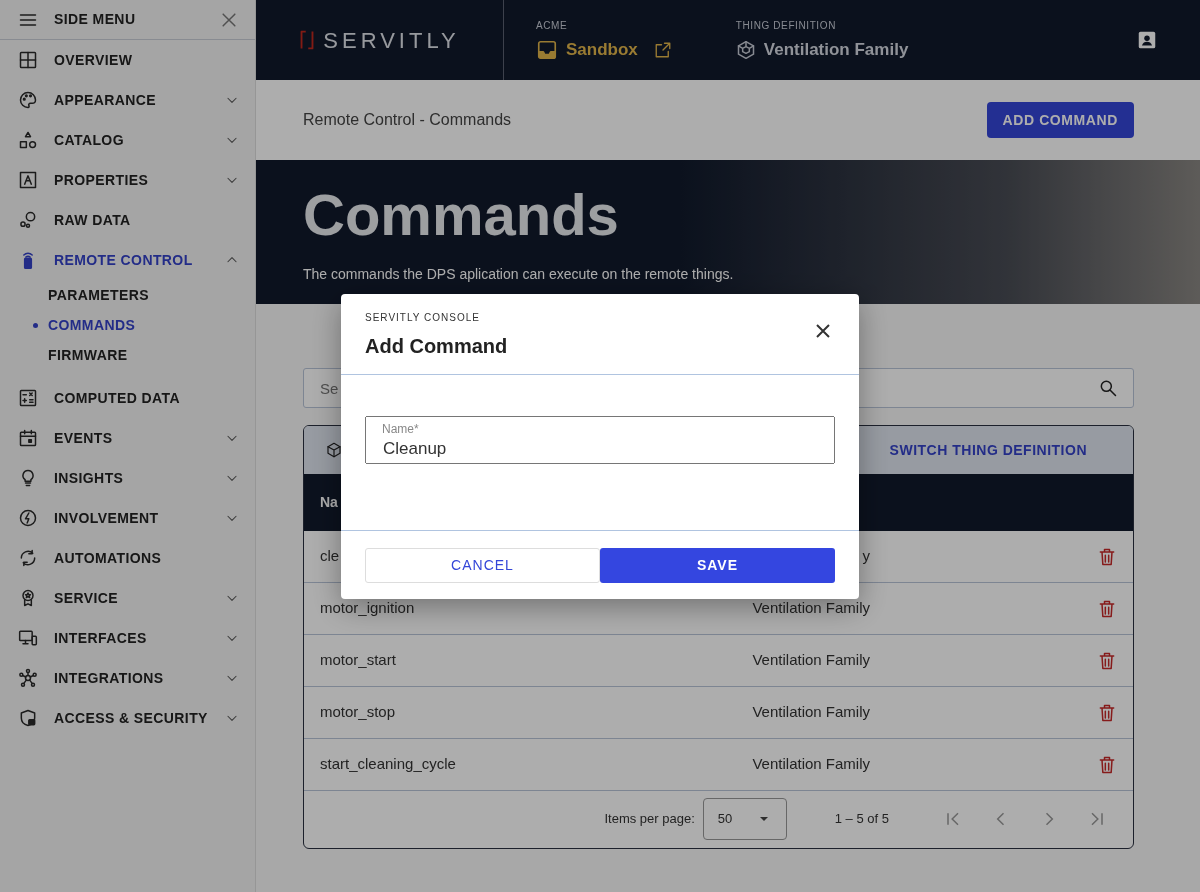  I want to click on items-per-page-label: Items per page:, so click(649, 819).